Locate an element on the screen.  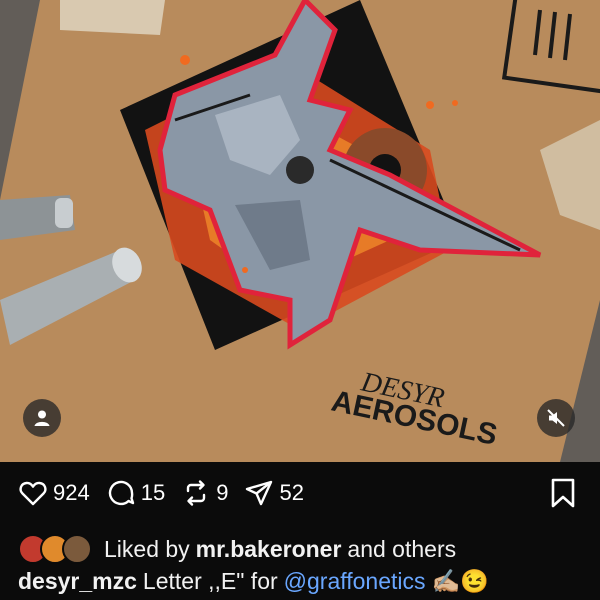
speaker-muted-icon is located at coordinates (556, 418).